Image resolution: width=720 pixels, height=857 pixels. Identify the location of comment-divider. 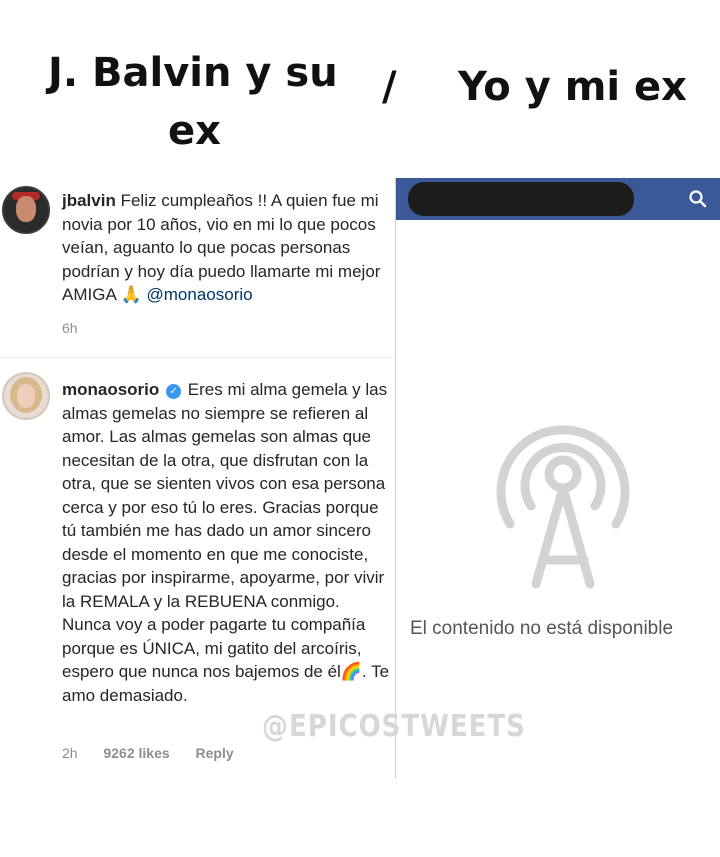
(197, 357).